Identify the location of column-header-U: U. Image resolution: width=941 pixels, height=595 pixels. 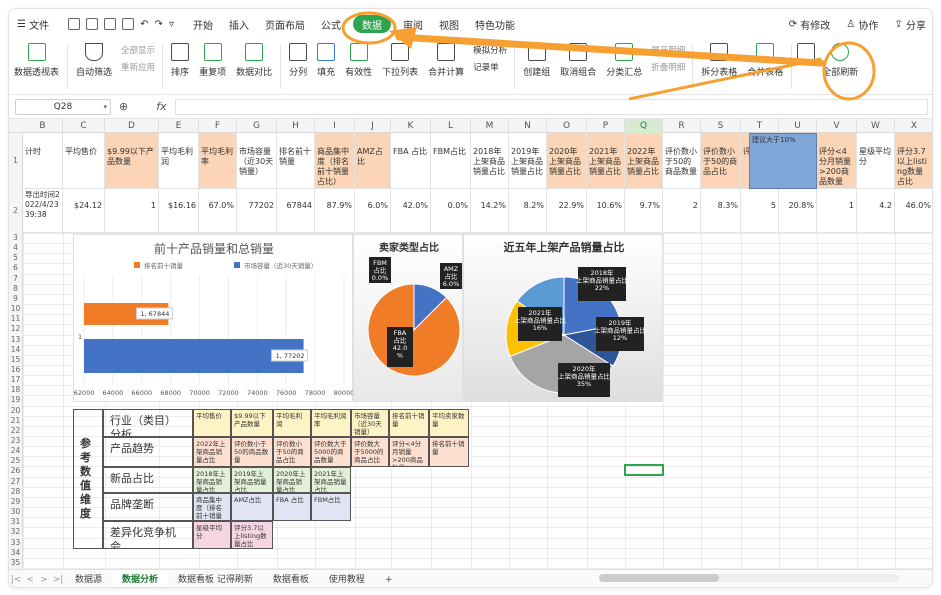
(798, 126).